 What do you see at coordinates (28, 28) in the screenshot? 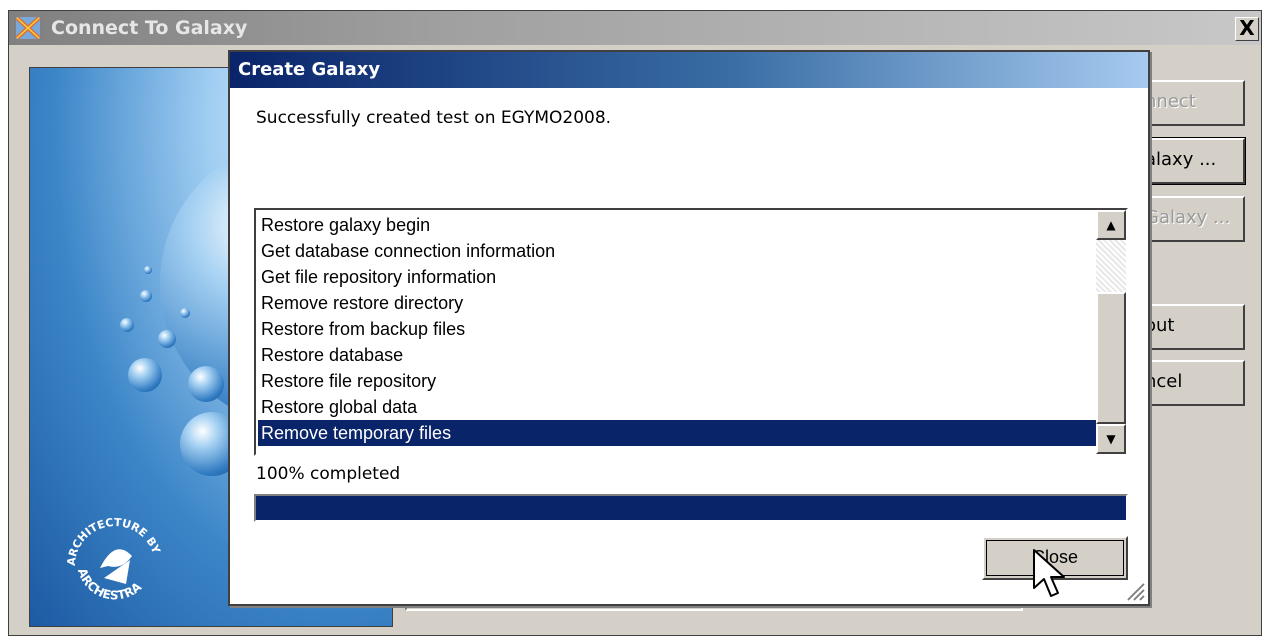
I see `galaxy-app-icon` at bounding box center [28, 28].